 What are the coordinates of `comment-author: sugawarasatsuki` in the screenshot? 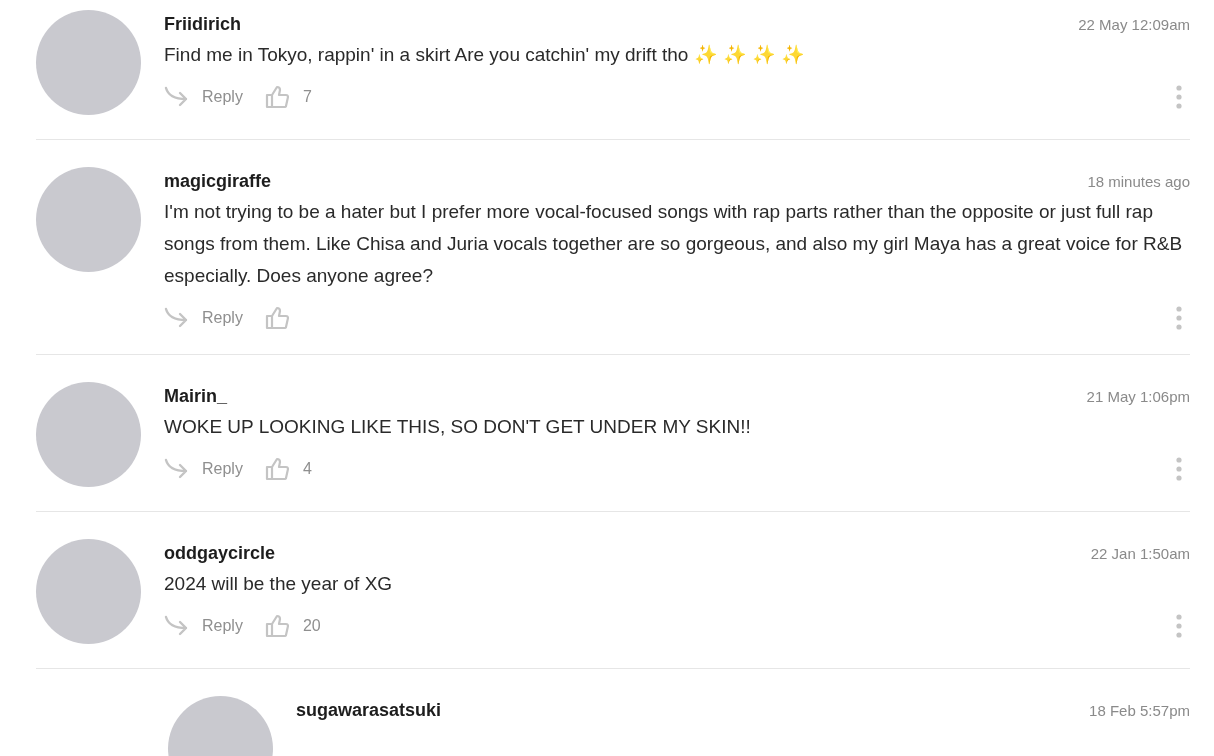 It's located at (369, 710).